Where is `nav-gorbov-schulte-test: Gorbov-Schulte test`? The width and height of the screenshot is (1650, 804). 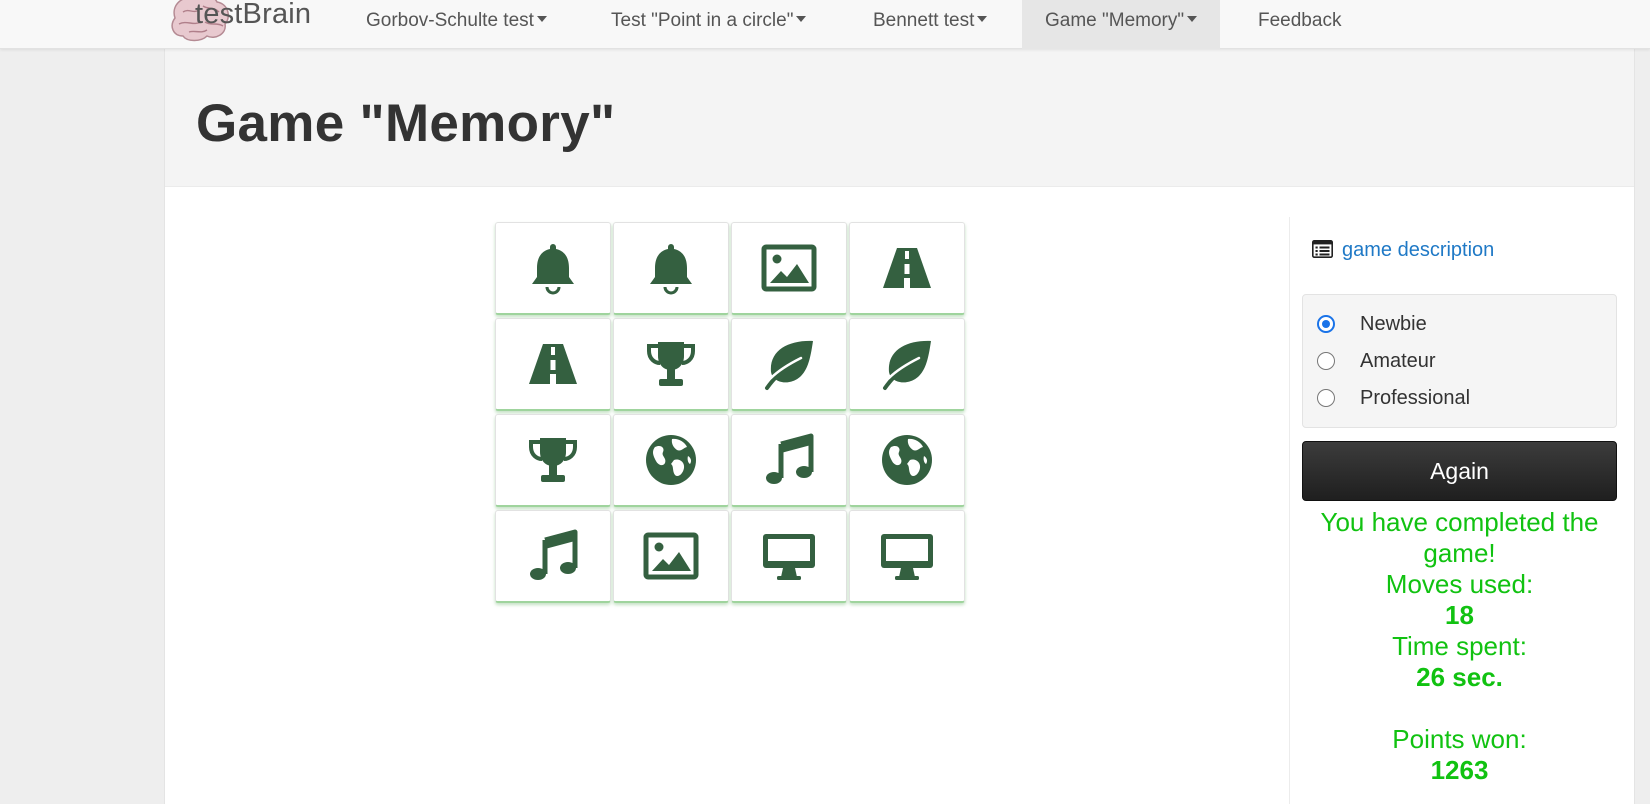 nav-gorbov-schulte-test: Gorbov-Schulte test is located at coordinates (456, 24).